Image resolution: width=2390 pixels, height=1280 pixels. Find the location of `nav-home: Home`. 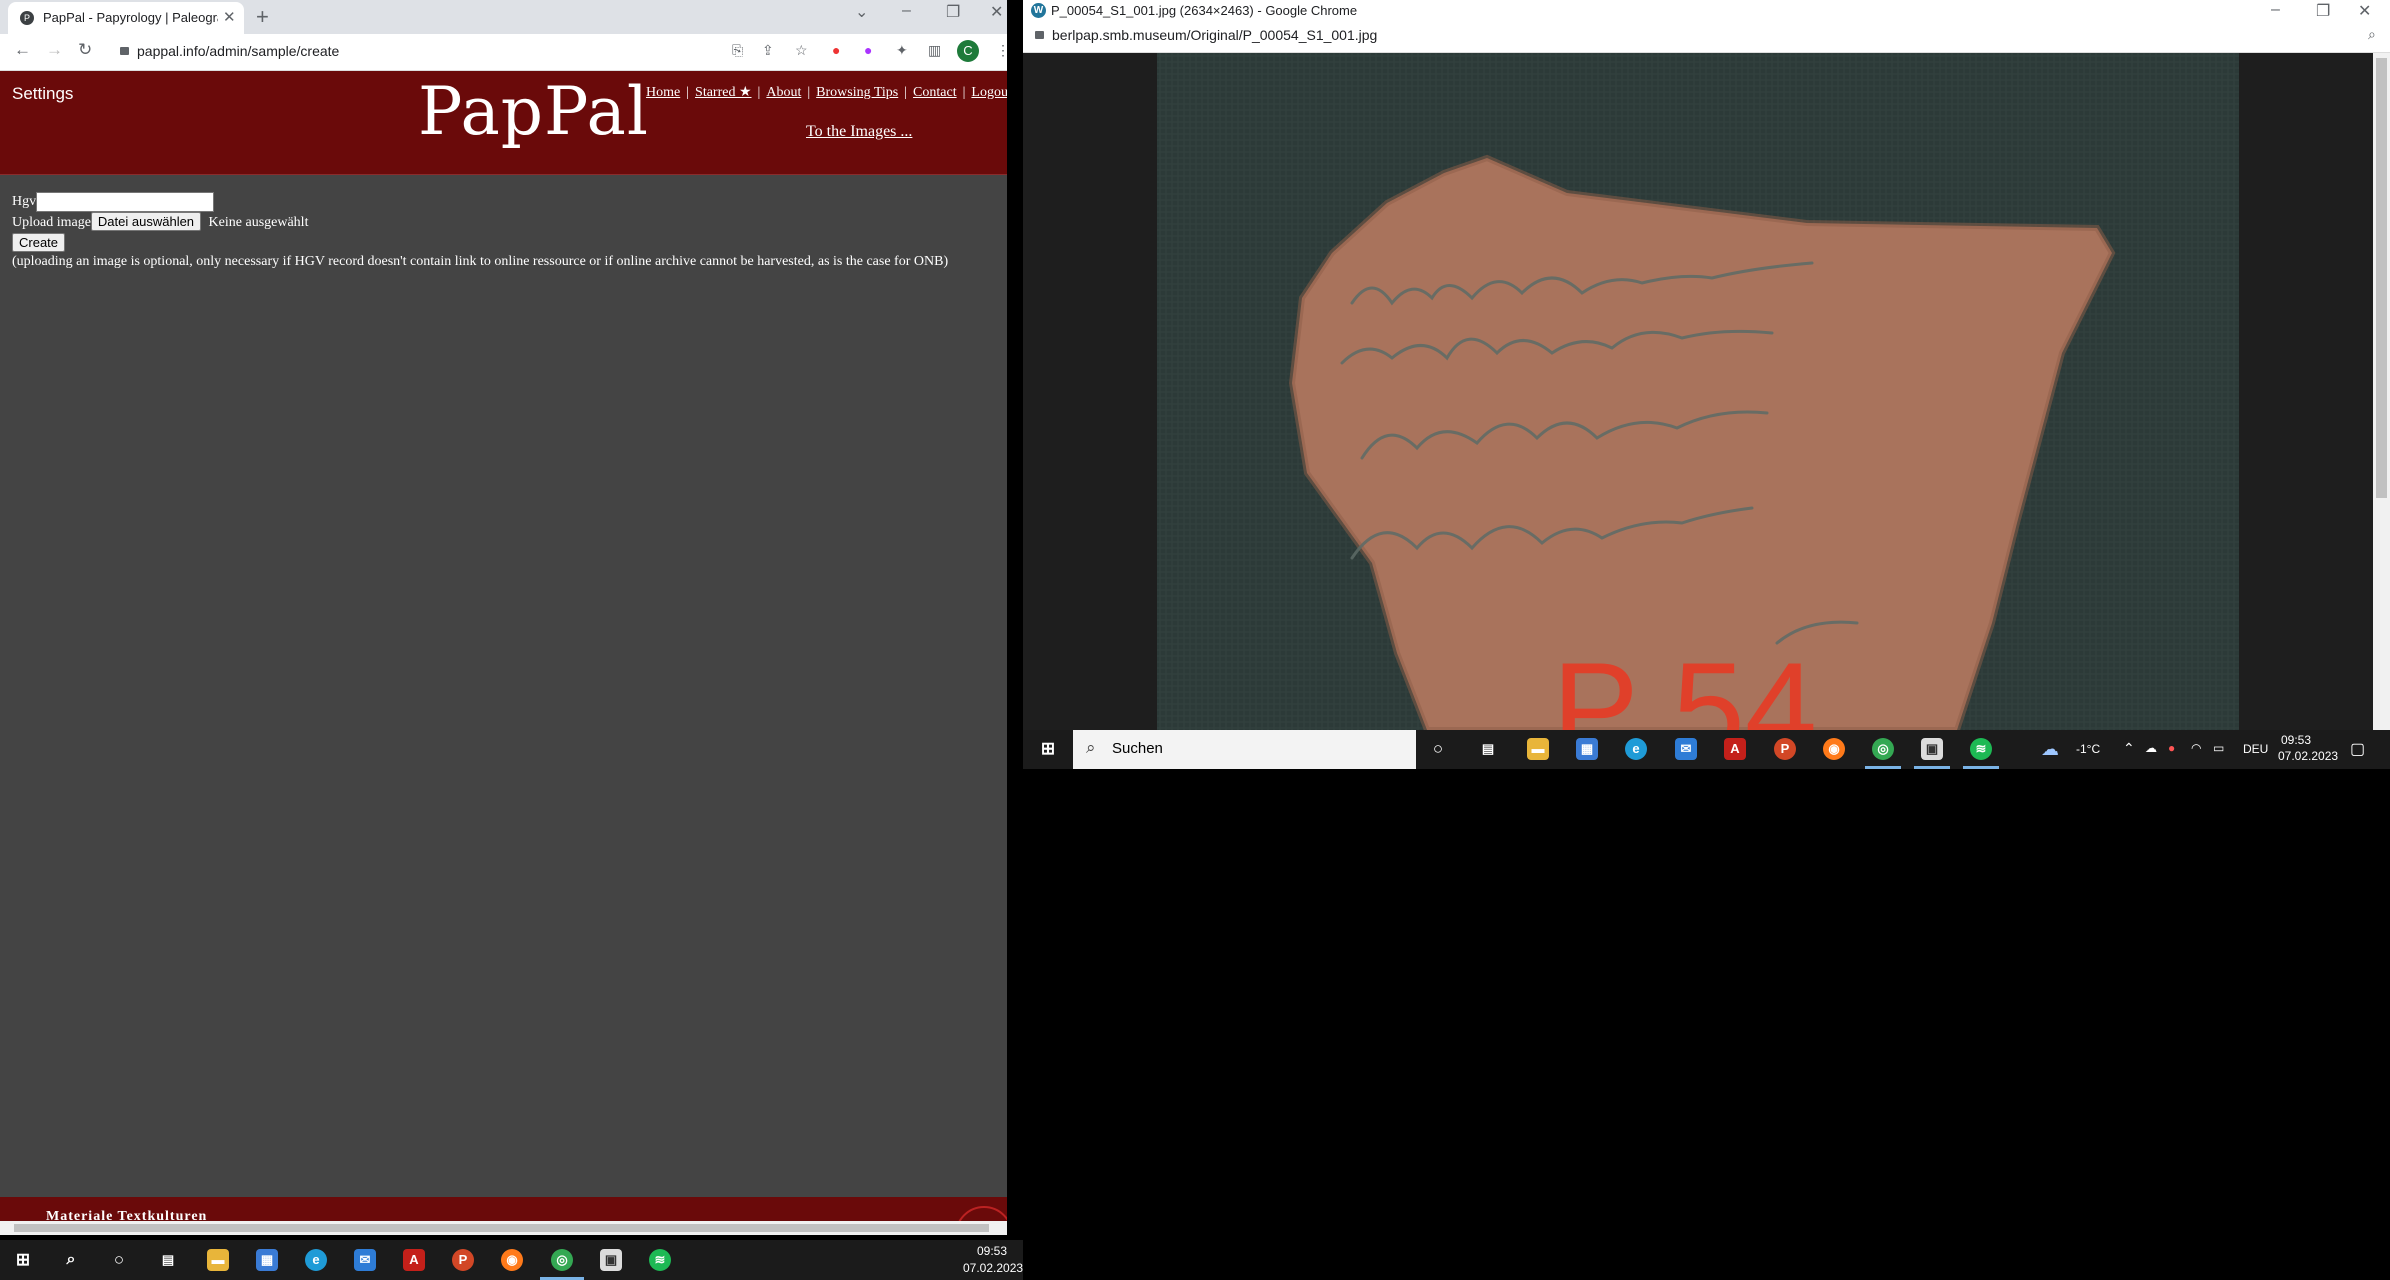

nav-home: Home is located at coordinates (663, 92).